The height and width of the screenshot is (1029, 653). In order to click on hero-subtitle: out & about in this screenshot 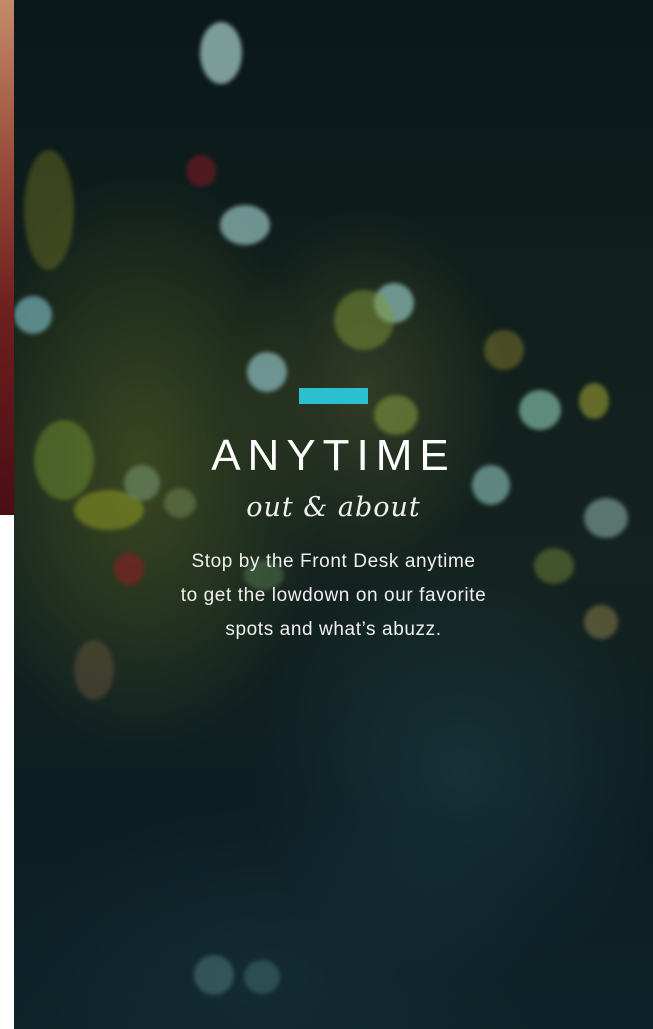, I will do `click(333, 507)`.